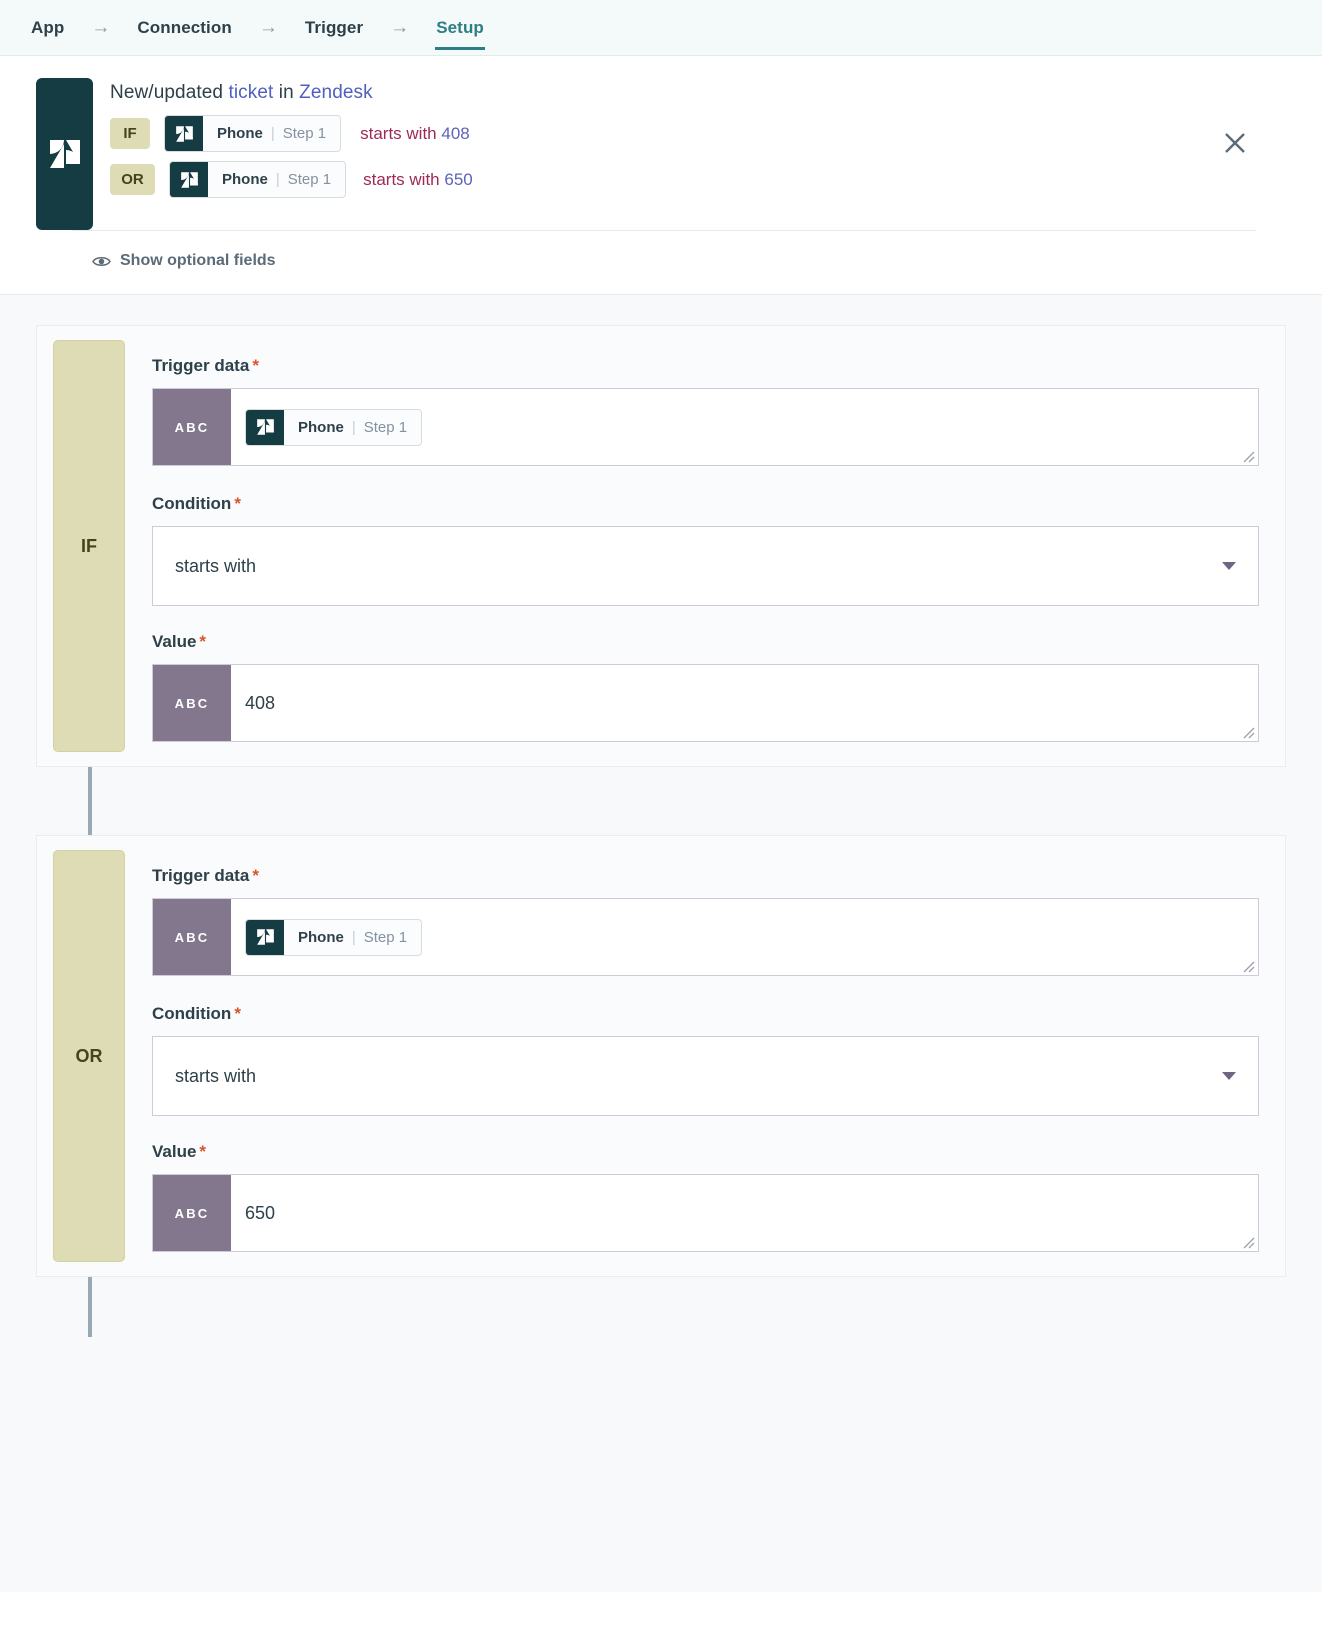 The height and width of the screenshot is (1626, 1322). I want to click on field-token-1: Phone | Step 1, so click(334, 427).